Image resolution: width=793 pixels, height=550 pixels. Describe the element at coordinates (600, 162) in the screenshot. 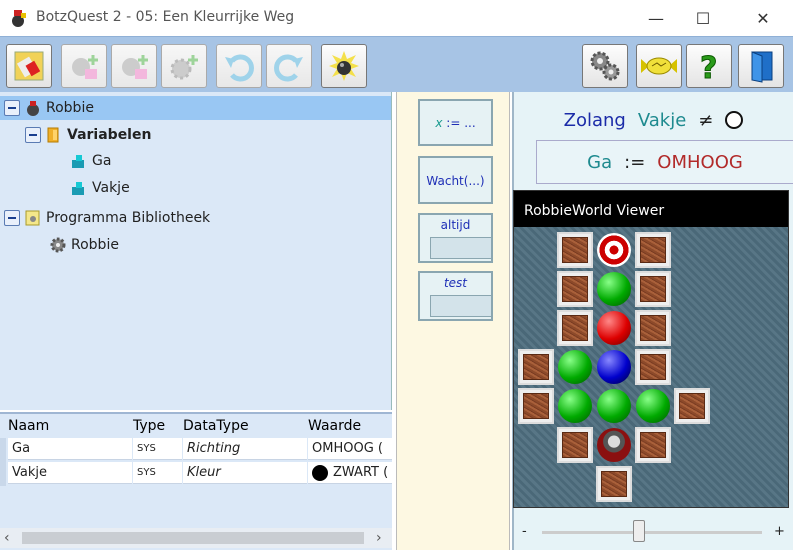

I see `assign-variable: Ga` at that location.